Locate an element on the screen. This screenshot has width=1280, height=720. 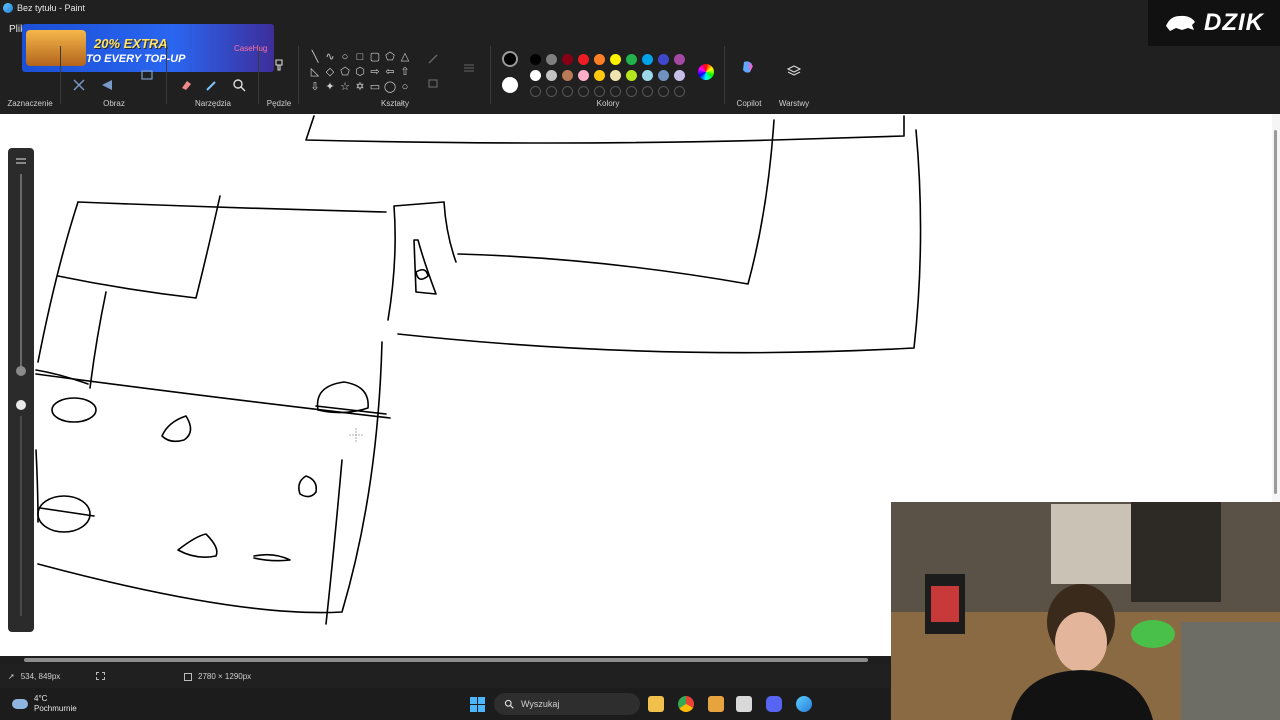
rounded-rect-shape-icon: ▢ is located at coordinates (375, 57).